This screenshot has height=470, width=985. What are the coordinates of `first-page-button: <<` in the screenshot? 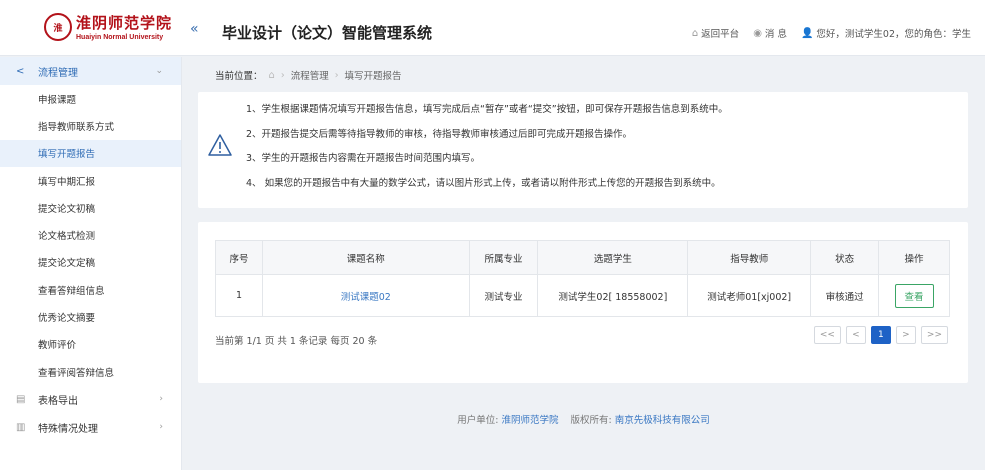 It's located at (827, 335).